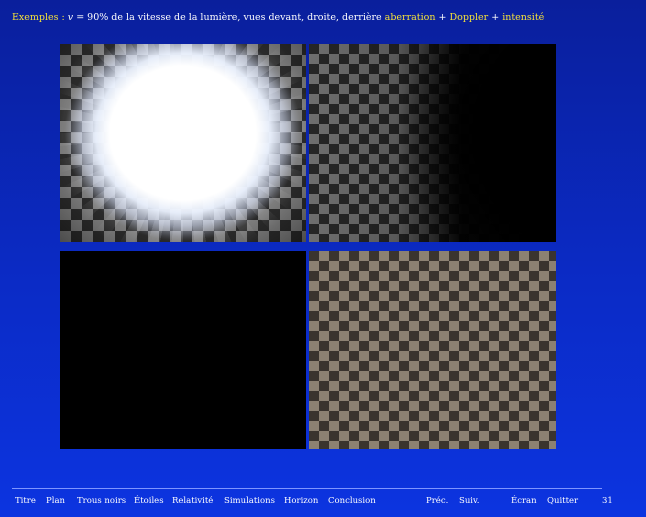  I want to click on nav-item-trous-noirs: Trous noirs, so click(101, 501).